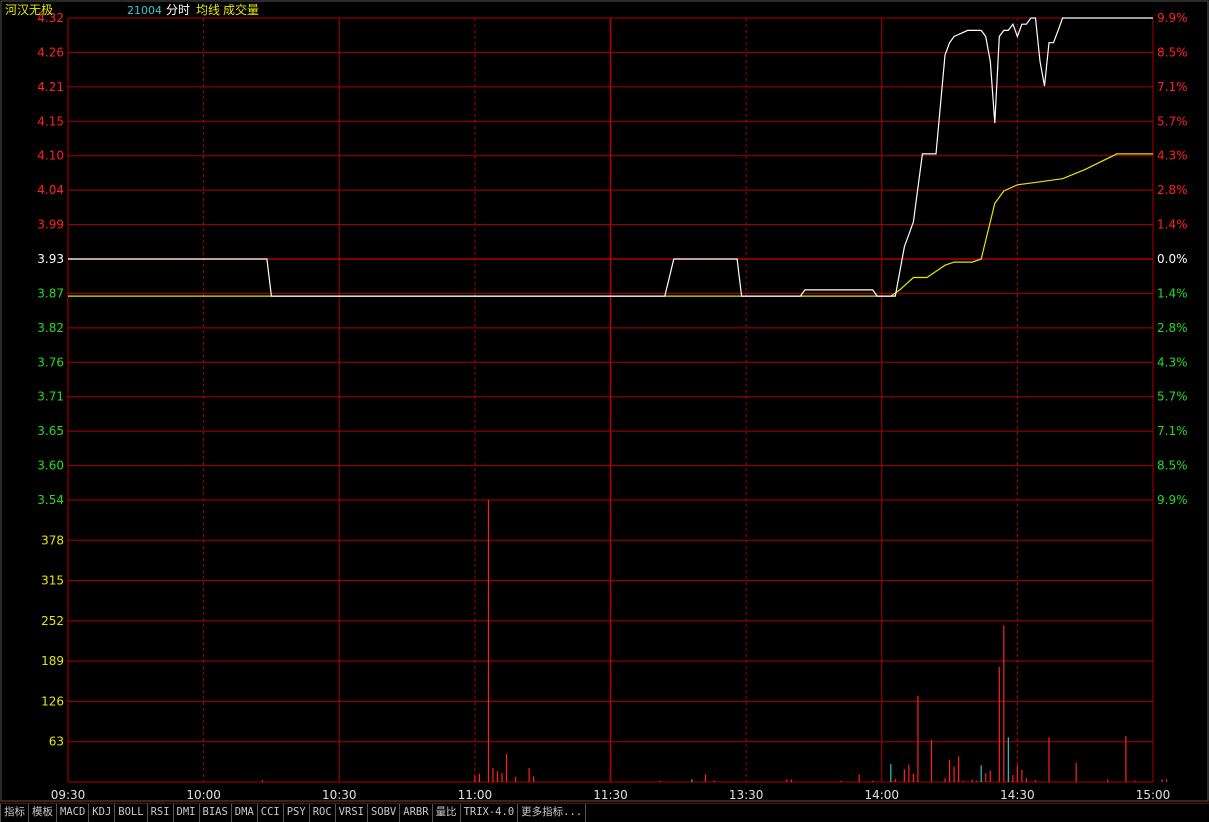 Image resolution: width=1209 pixels, height=822 pixels. I want to click on price-tick-label: 4.26, so click(50, 52).